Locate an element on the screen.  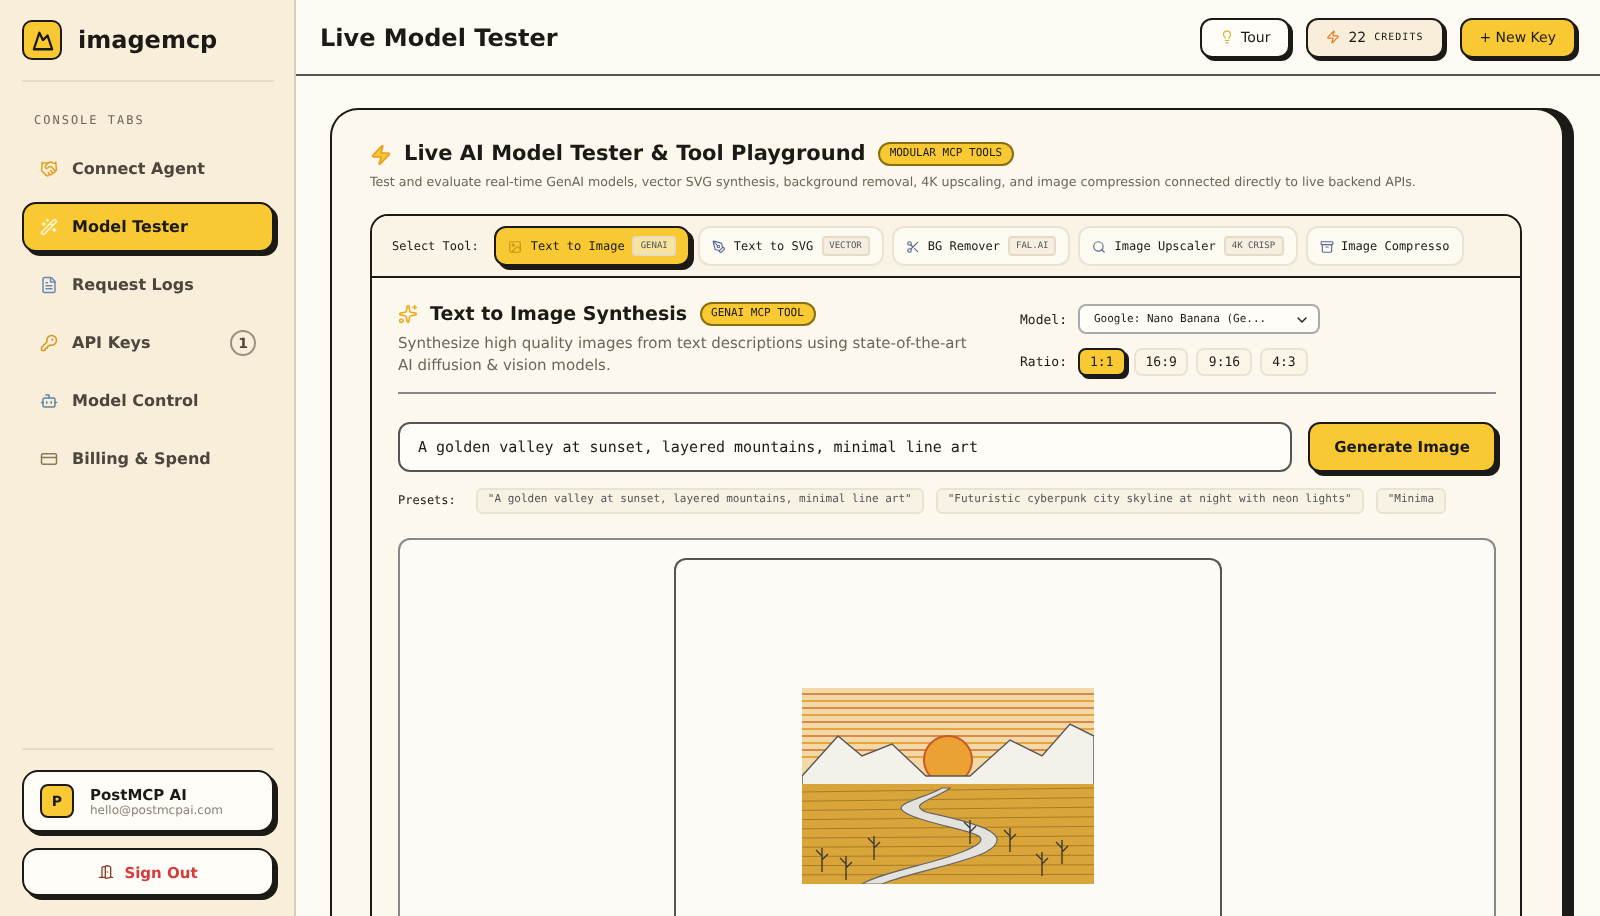
archive-icon is located at coordinates (1326, 246).